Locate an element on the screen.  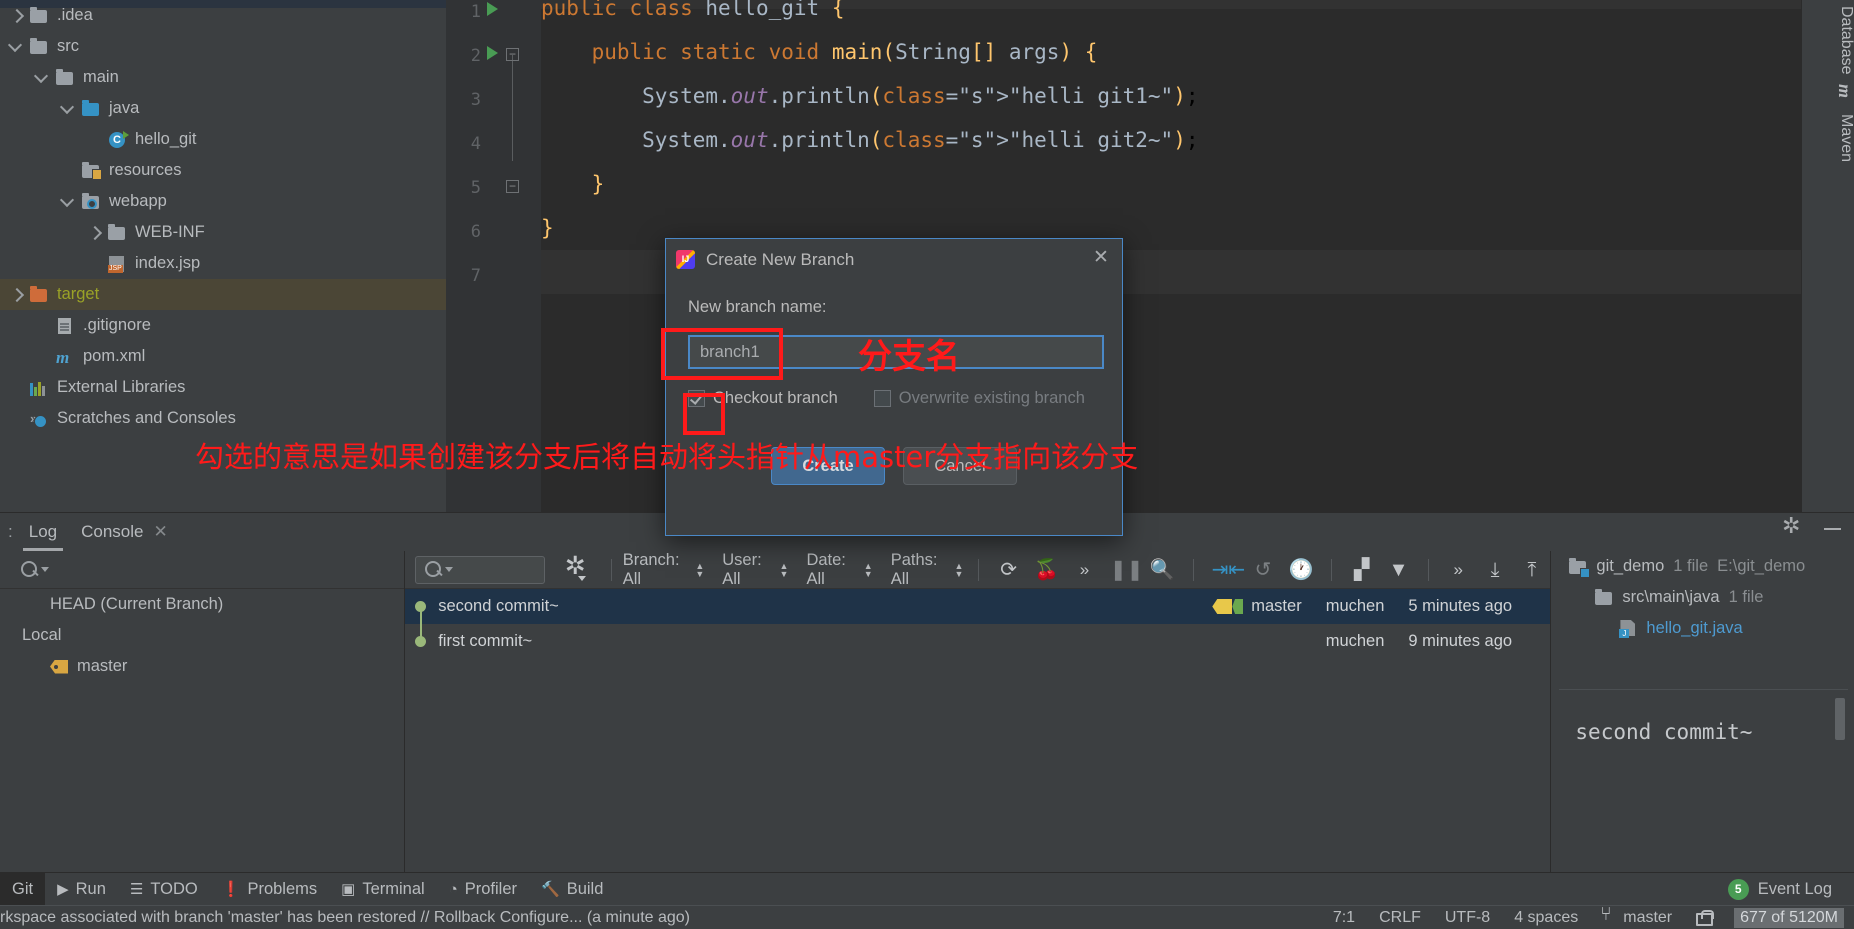
code-fold-line is located at coordinates (512, 108).